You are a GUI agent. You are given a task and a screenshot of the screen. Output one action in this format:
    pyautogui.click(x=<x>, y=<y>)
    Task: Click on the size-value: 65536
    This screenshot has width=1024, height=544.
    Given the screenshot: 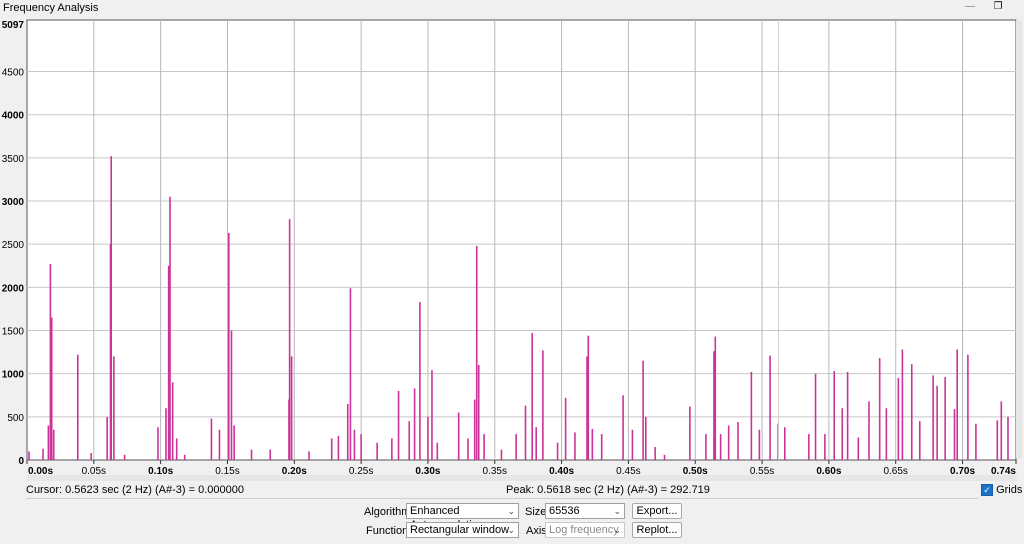 What is the action you would take?
    pyautogui.click(x=564, y=511)
    